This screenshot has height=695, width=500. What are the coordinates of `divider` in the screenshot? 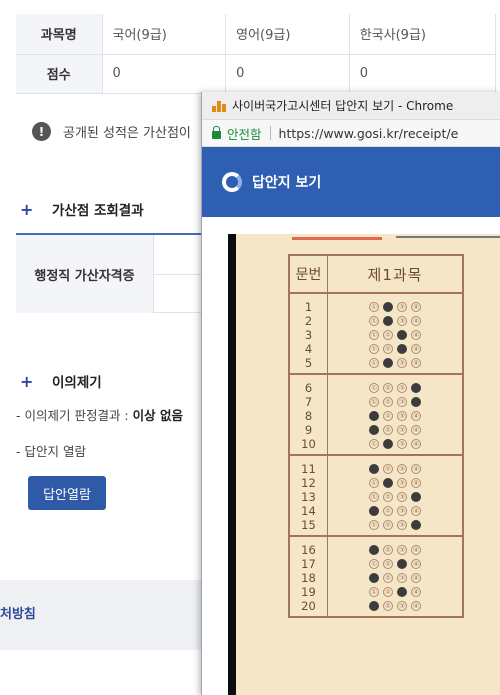 It's located at (270, 133).